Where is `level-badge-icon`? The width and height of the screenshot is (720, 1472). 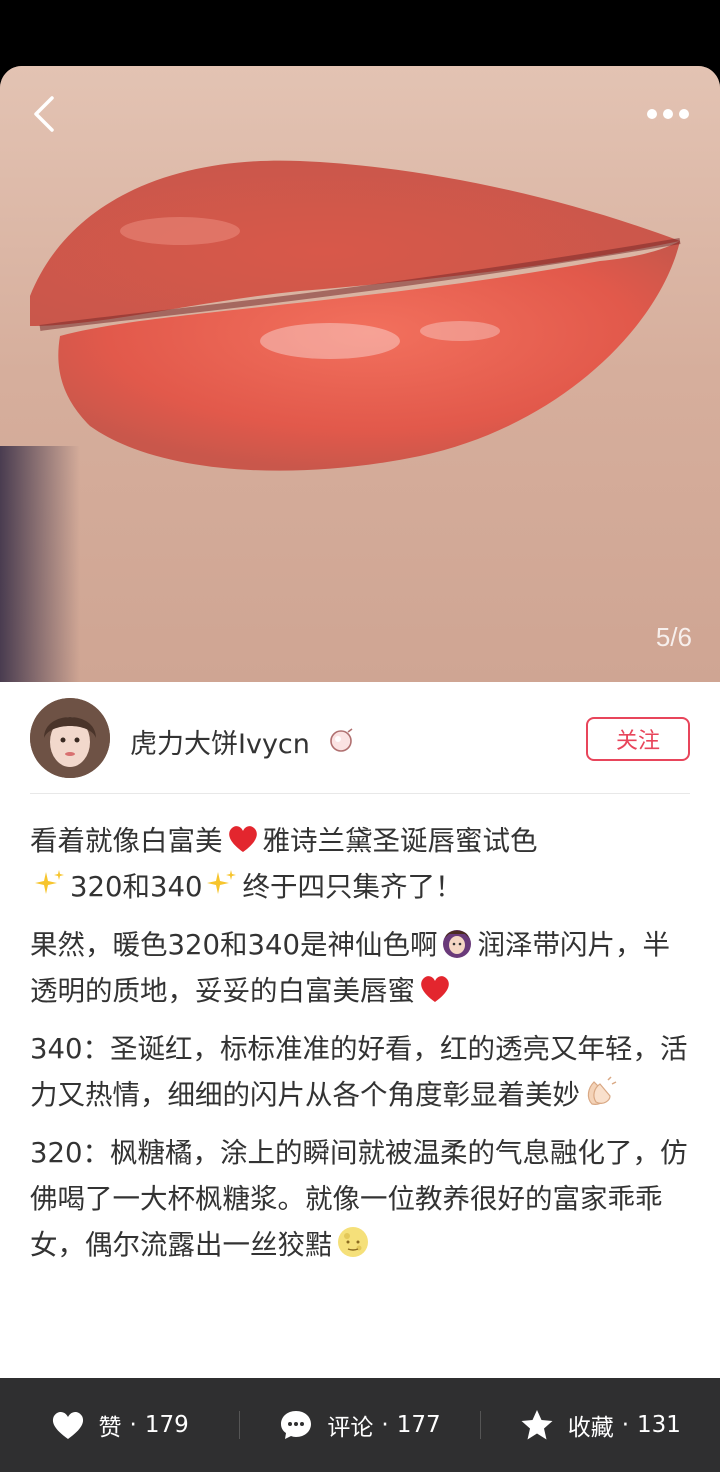
level-badge-icon is located at coordinates (342, 740).